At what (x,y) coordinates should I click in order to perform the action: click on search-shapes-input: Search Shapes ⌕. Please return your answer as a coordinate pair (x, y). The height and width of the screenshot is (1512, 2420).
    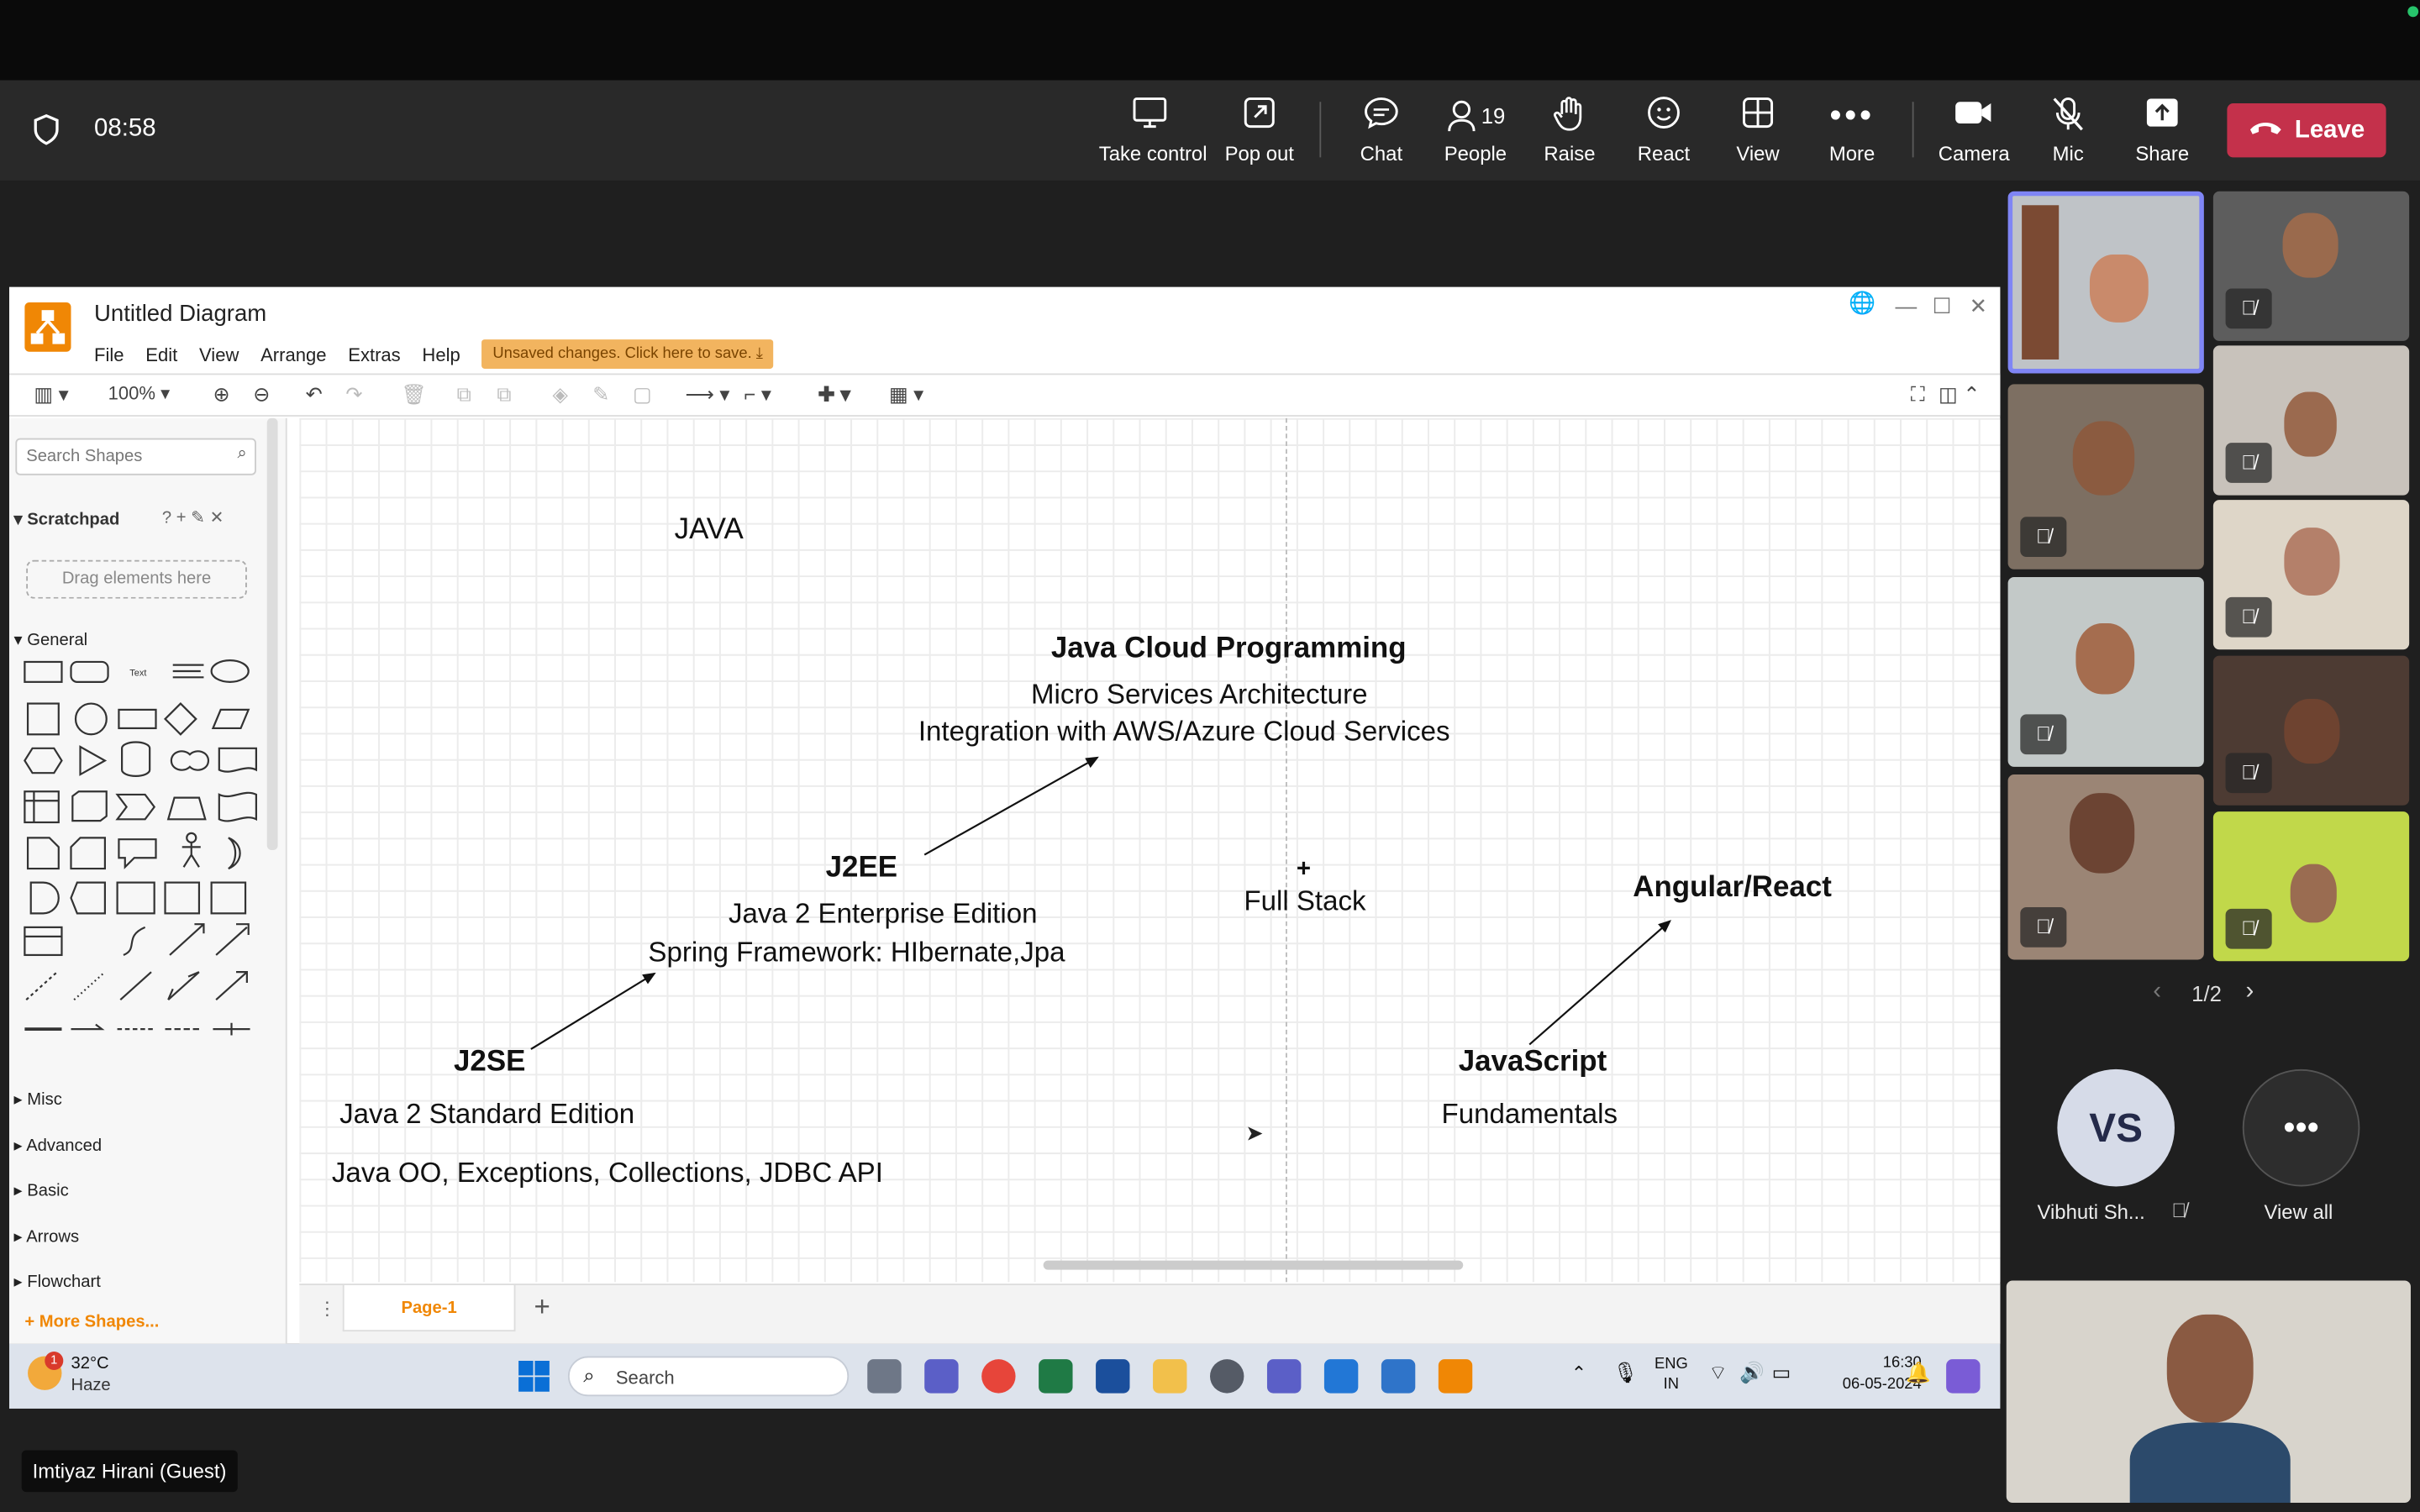
    Looking at the image, I should click on (135, 456).